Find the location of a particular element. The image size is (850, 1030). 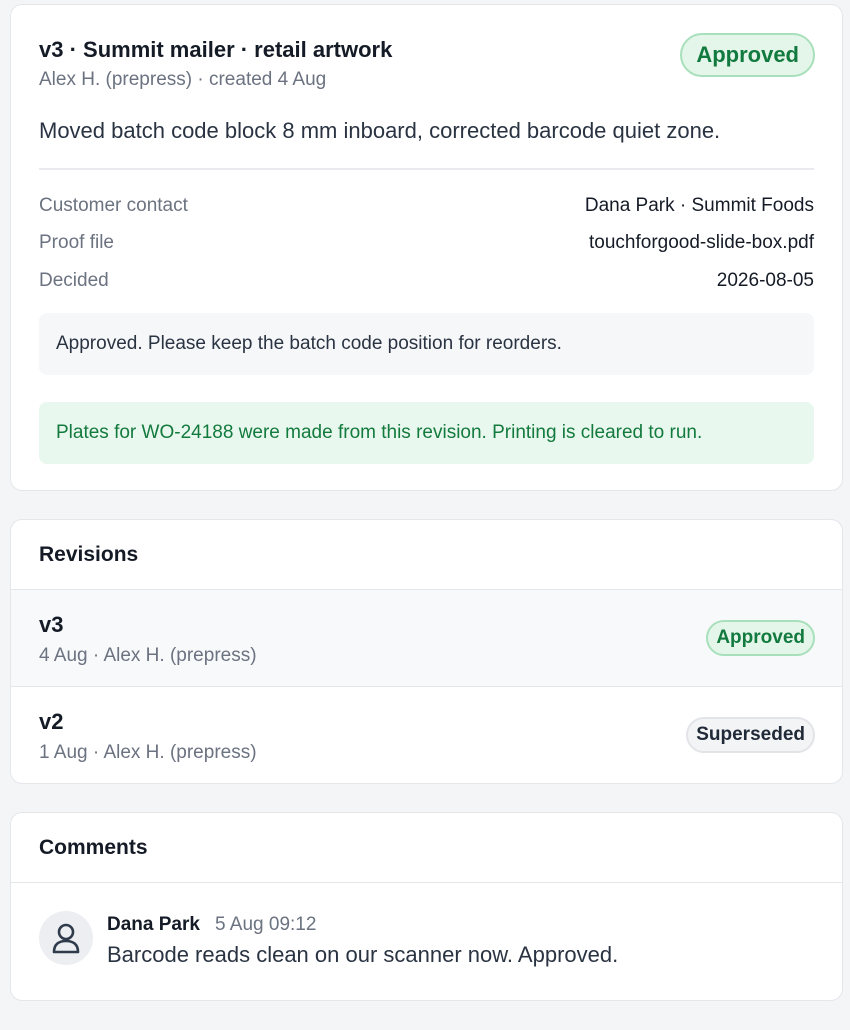

revision-version: v2 is located at coordinates (51, 721).